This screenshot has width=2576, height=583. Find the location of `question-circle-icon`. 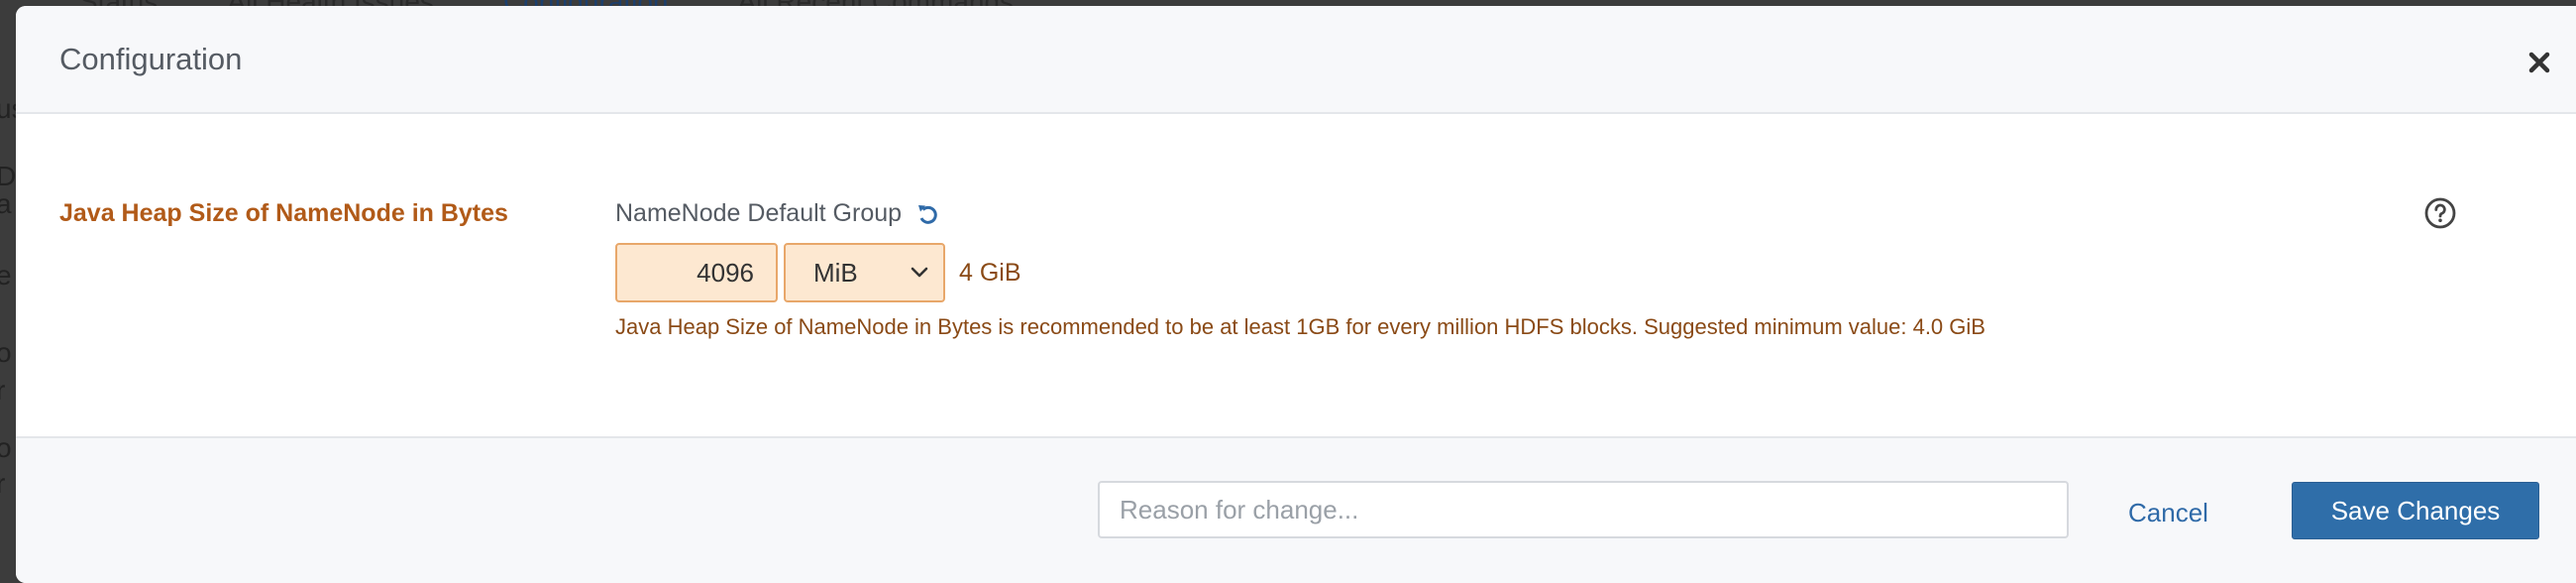

question-circle-icon is located at coordinates (2440, 213).